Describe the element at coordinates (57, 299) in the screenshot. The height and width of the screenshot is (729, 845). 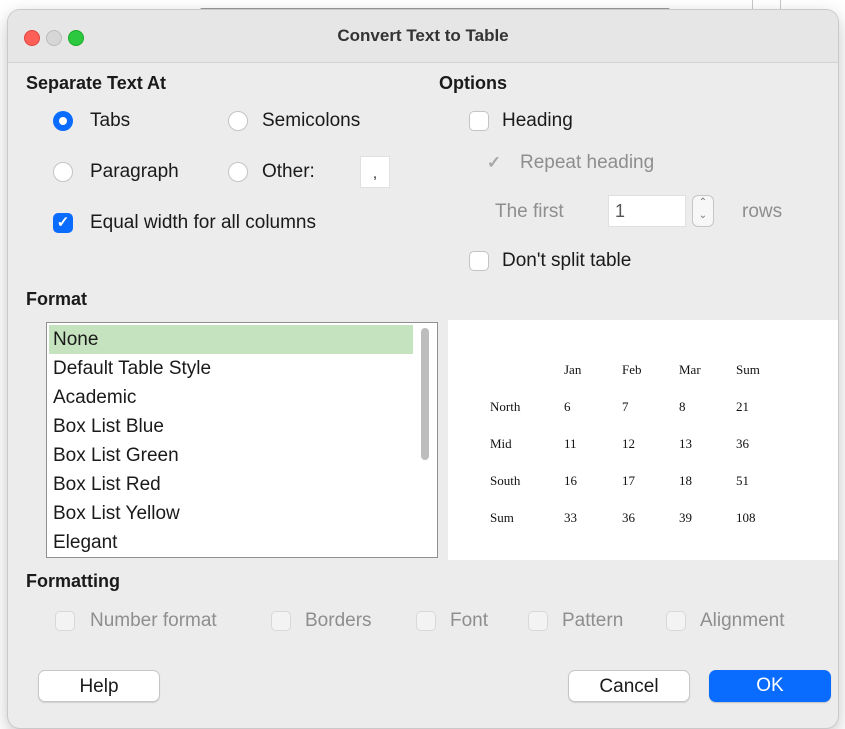
I see `format-heading: Format` at that location.